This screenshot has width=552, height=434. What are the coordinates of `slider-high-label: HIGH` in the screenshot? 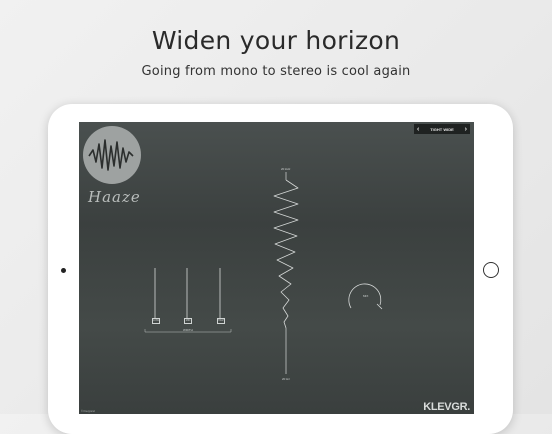 It's located at (221, 321).